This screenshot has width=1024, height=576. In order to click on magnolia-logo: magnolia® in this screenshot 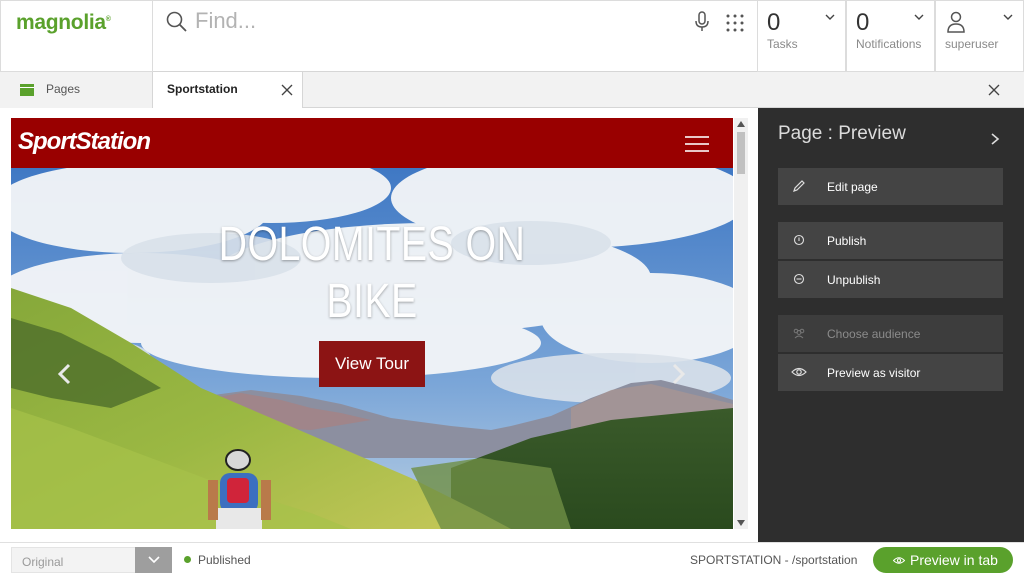, I will do `click(63, 22)`.